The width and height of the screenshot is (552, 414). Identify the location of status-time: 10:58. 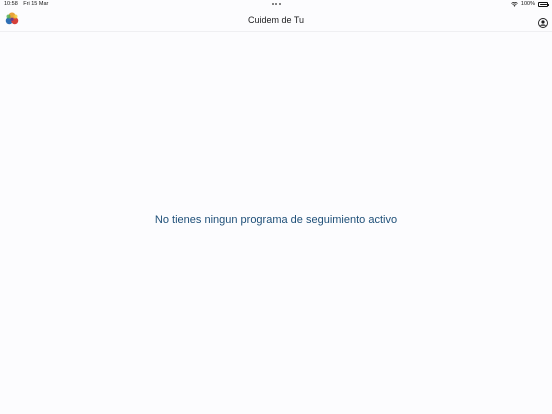
(11, 4).